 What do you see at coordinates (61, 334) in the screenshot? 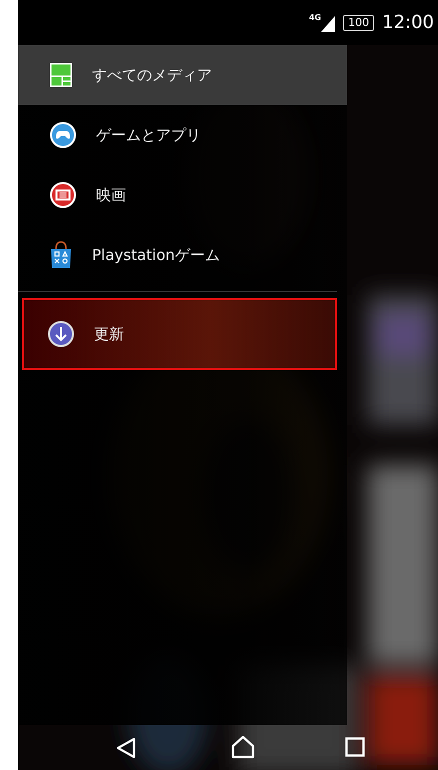
I see `download-icon` at bounding box center [61, 334].